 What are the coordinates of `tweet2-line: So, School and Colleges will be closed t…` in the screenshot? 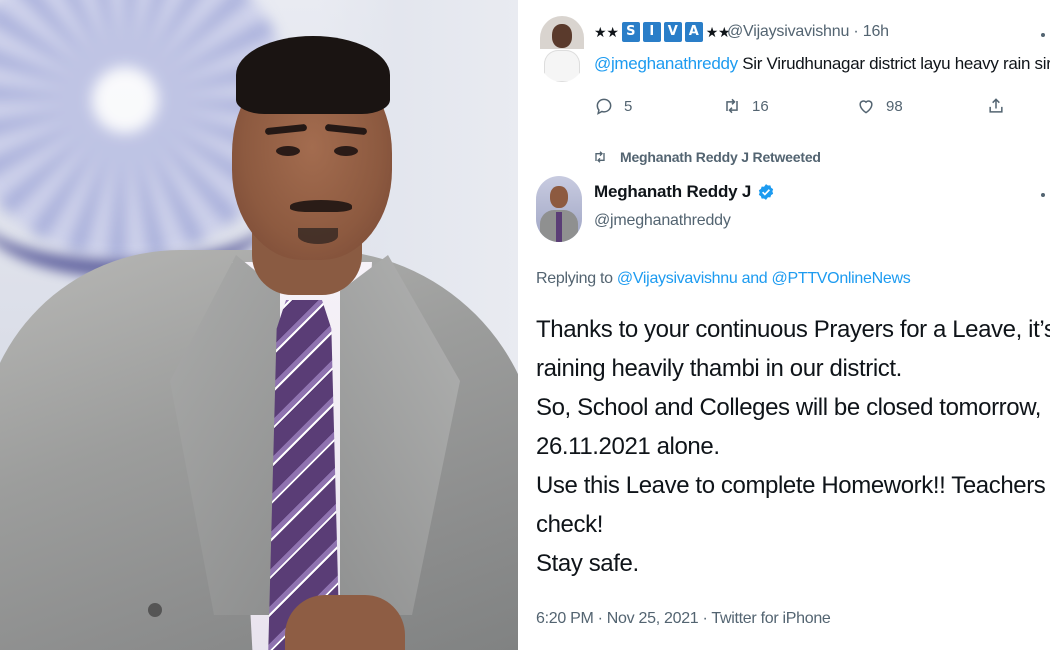 It's located at (789, 407).